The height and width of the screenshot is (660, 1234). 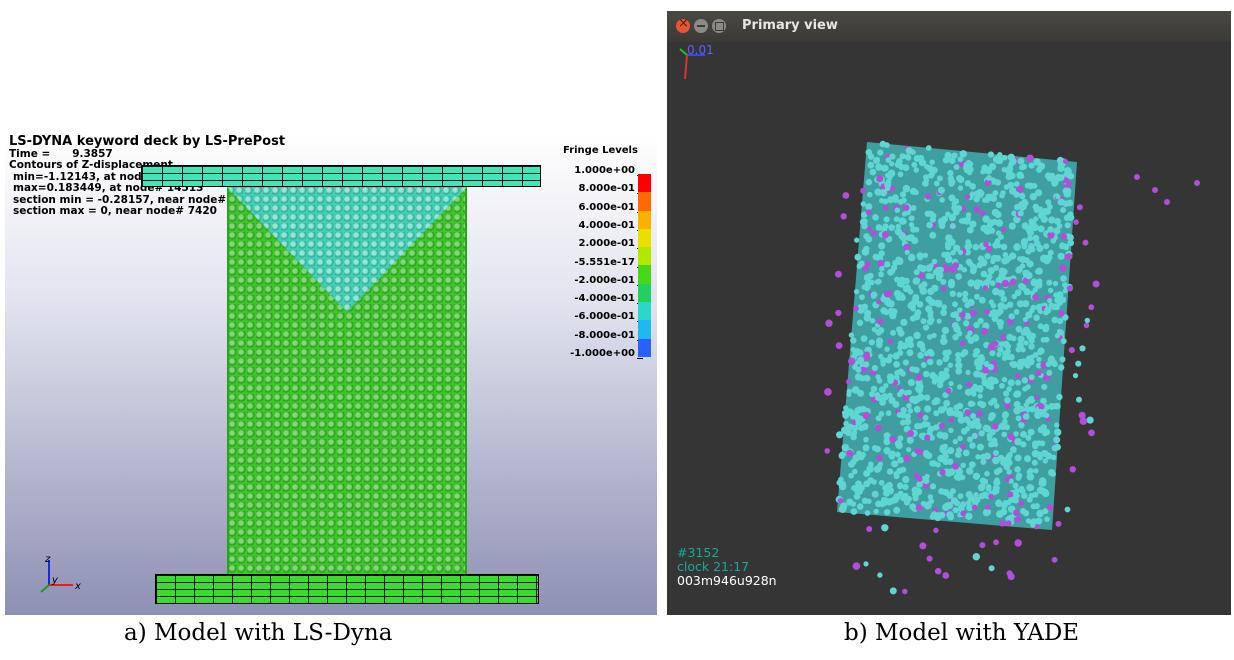 I want to click on fringe-level-value: 4.000e-01, so click(x=606, y=225).